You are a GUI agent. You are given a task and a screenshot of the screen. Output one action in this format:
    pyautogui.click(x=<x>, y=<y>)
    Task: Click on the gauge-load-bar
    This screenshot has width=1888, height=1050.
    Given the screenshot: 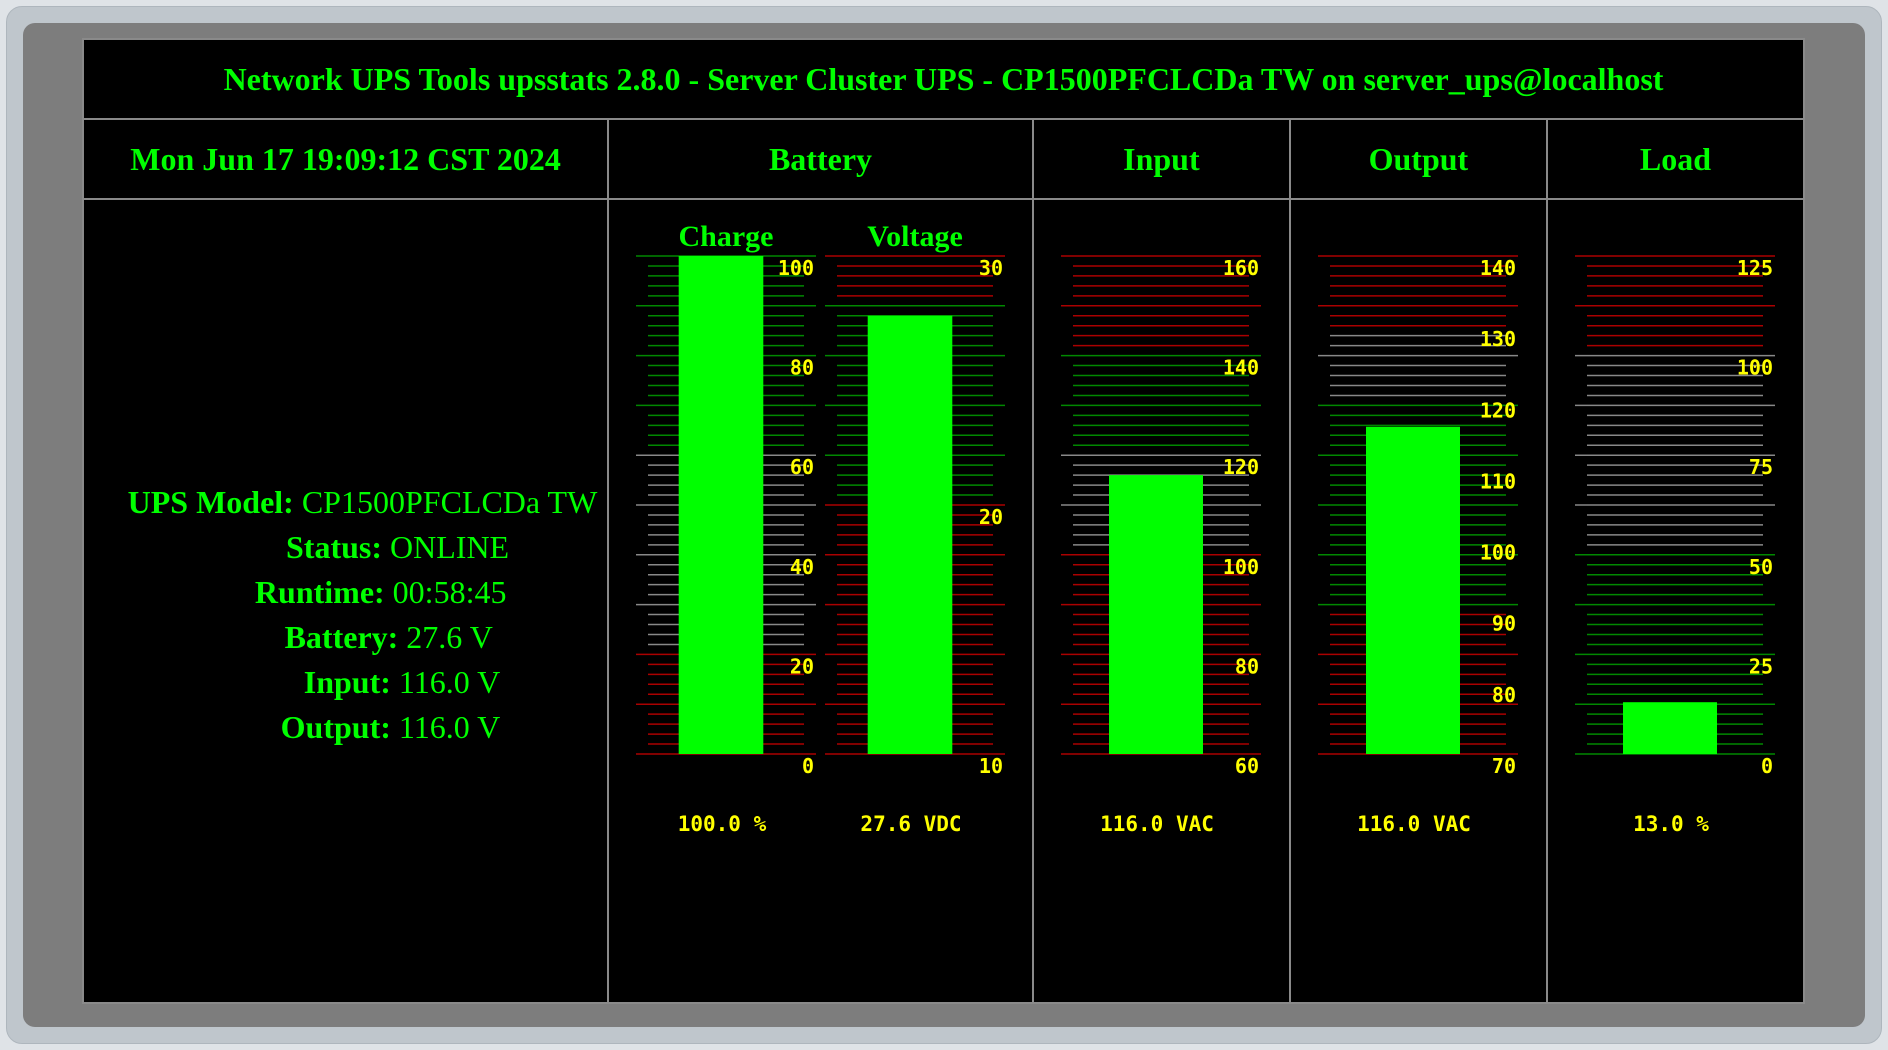 What is the action you would take?
    pyautogui.click(x=1669, y=728)
    